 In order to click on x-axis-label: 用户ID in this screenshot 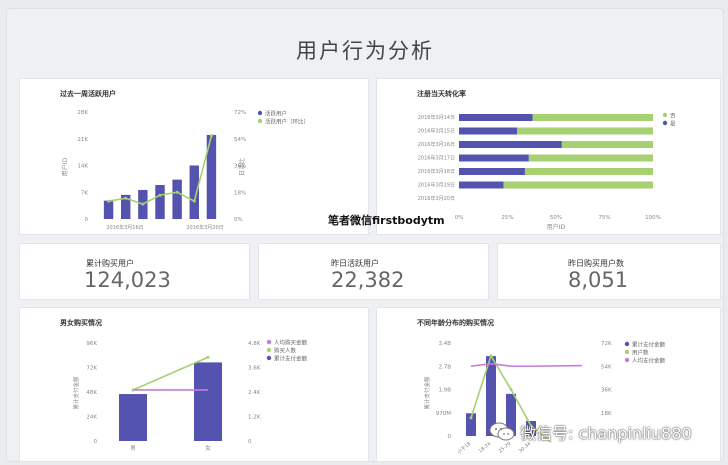, I will do `click(556, 227)`.